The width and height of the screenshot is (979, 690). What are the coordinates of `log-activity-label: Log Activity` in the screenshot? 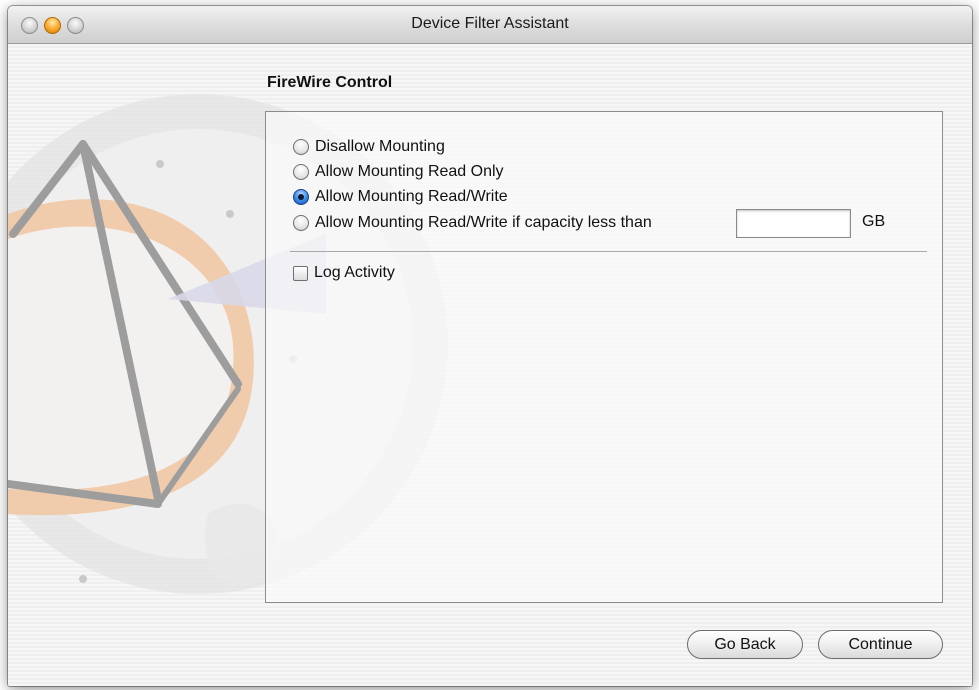 It's located at (354, 272).